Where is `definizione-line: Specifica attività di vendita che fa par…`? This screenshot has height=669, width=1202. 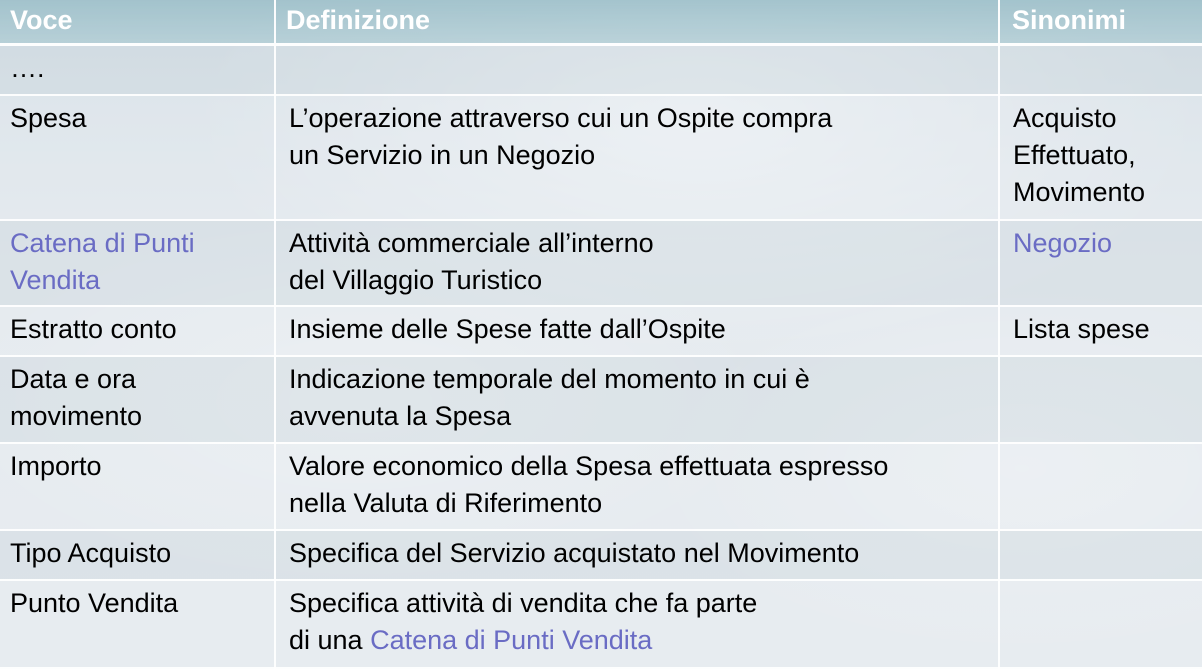
definizione-line: Specifica attività di vendita che fa par… is located at coordinates (523, 603).